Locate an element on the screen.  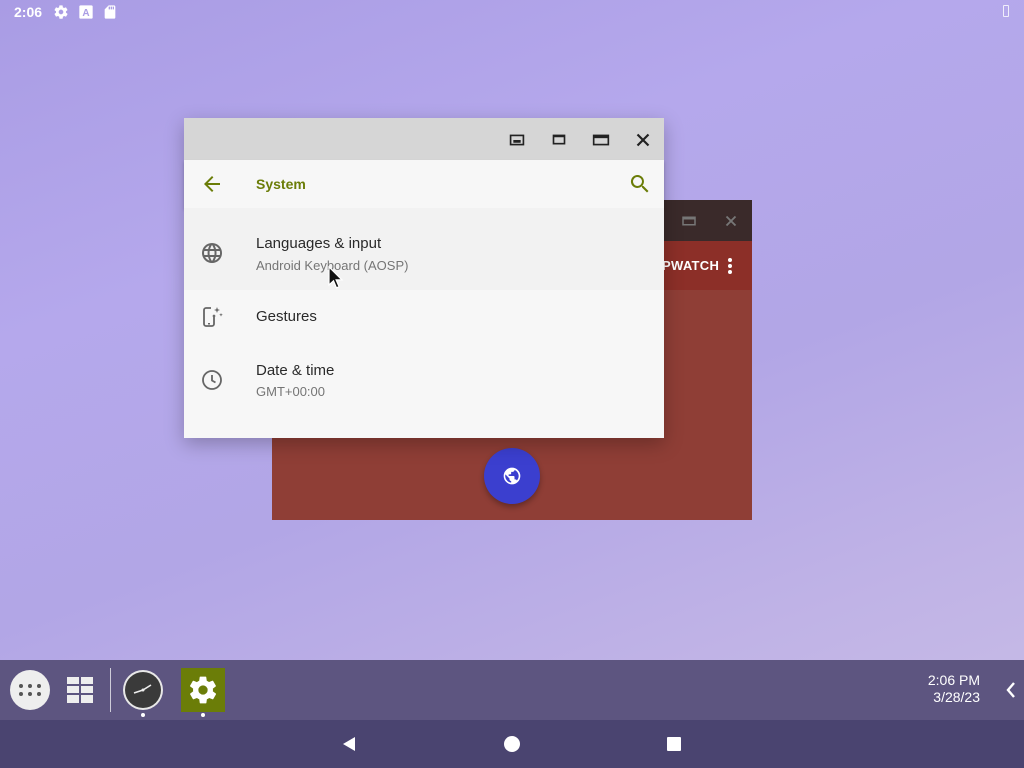
stopwatch-tab: PWATCH is located at coordinates (690, 265).